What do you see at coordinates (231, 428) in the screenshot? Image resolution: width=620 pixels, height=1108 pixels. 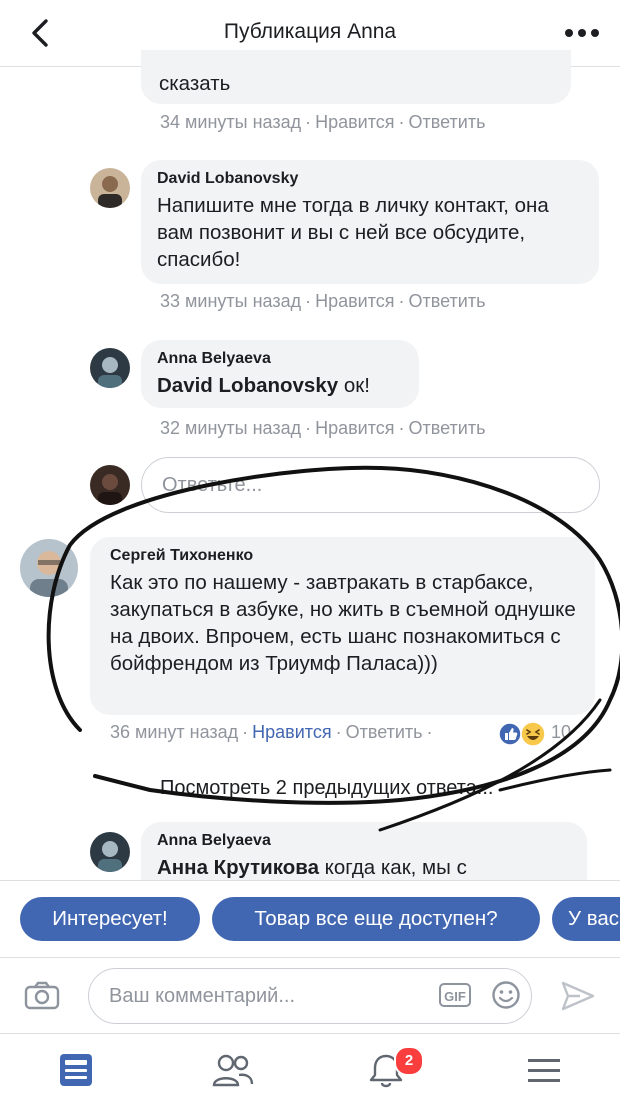 I see `comment-time: 32 минуты назад` at bounding box center [231, 428].